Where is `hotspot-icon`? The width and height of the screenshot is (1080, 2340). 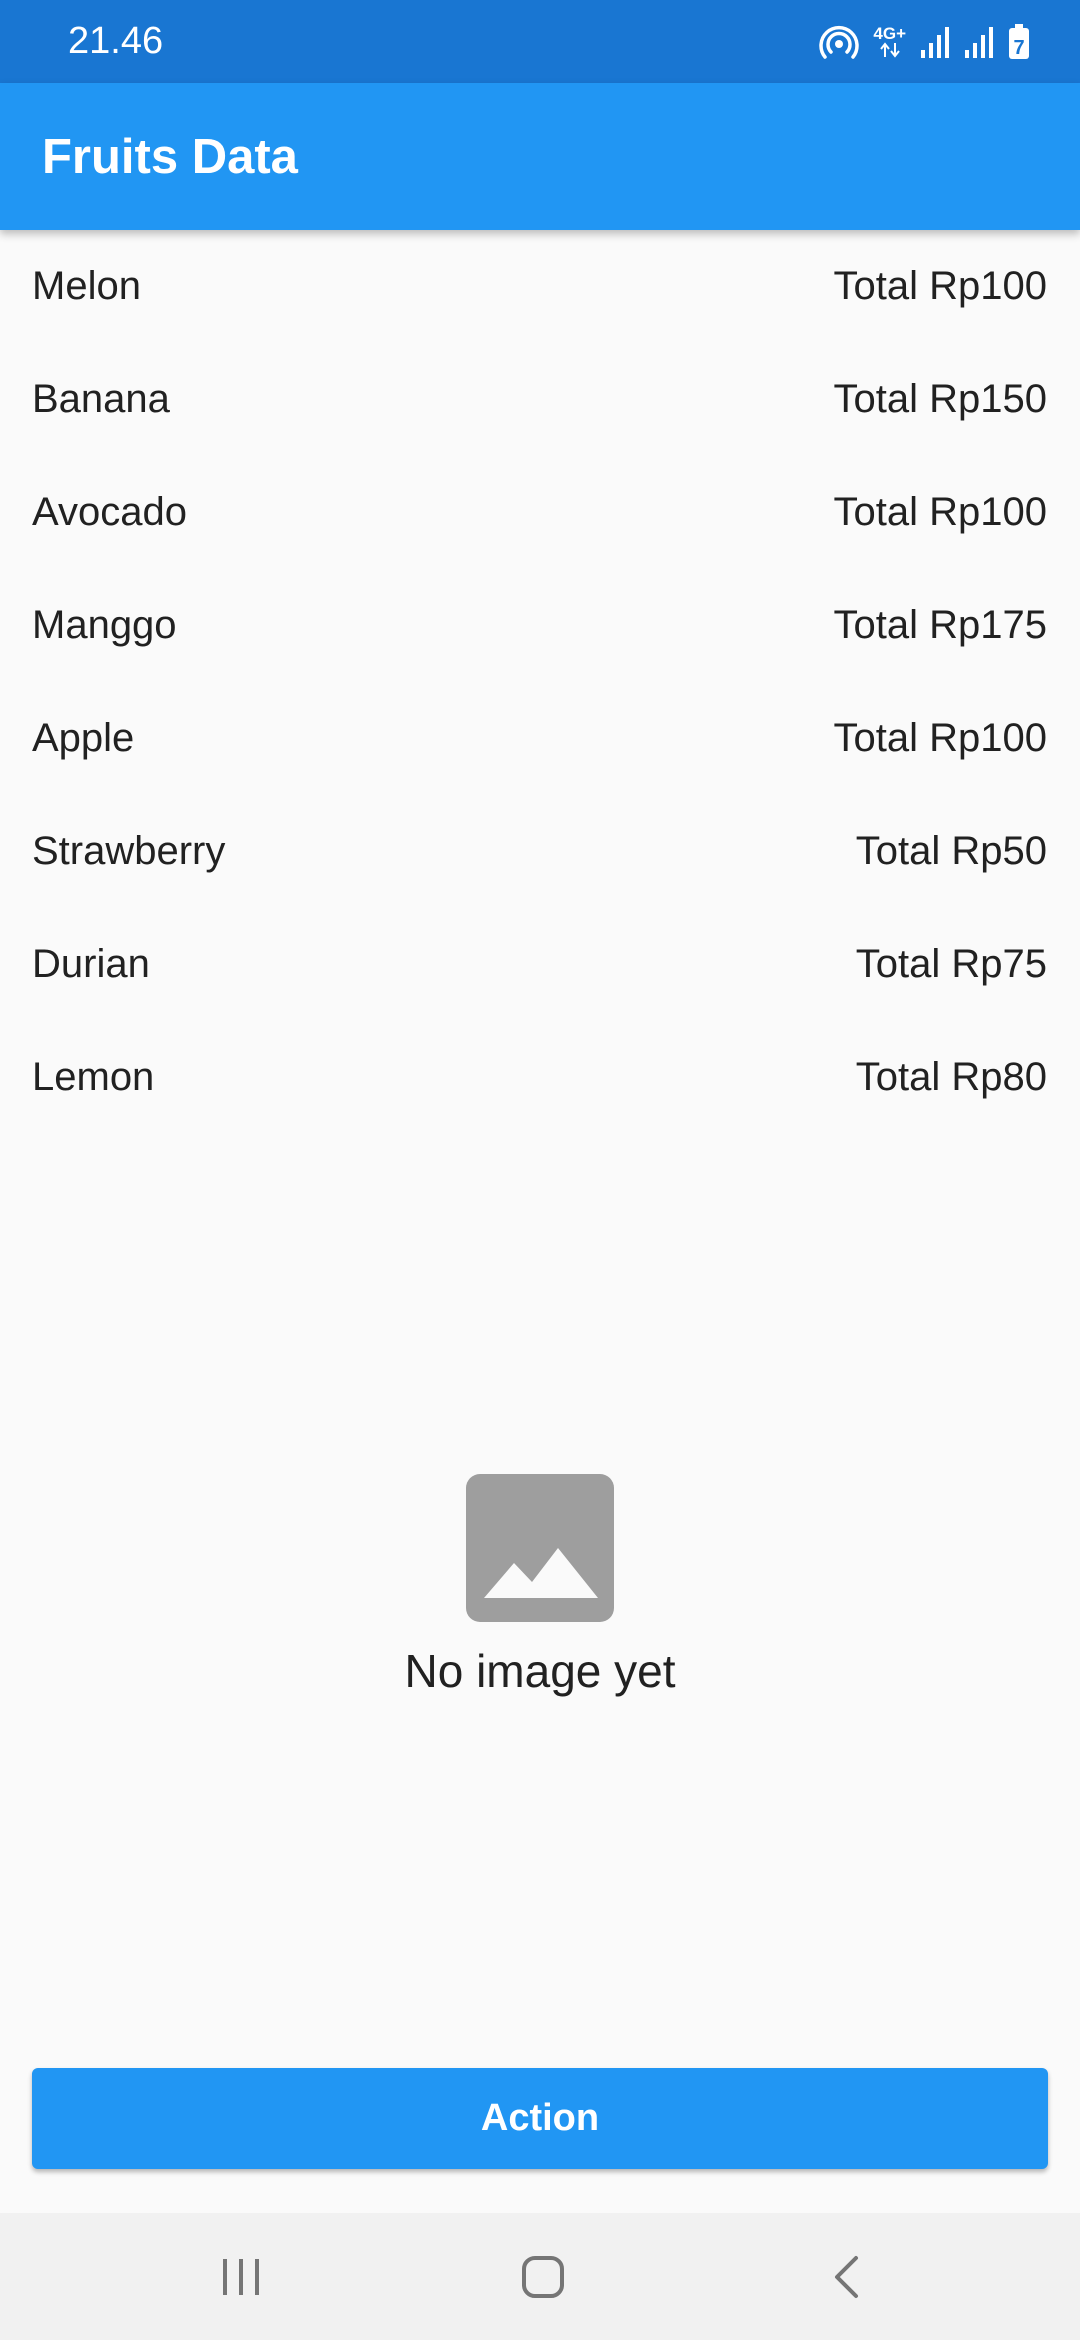
hotspot-icon is located at coordinates (839, 42).